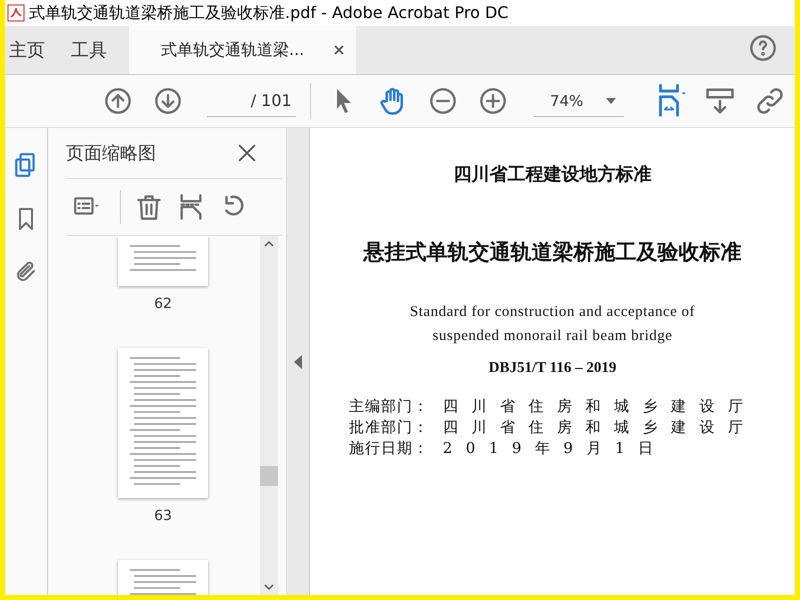 The height and width of the screenshot is (600, 800). Describe the element at coordinates (389, 406) in the screenshot. I see `field-label: 主编部门：` at that location.